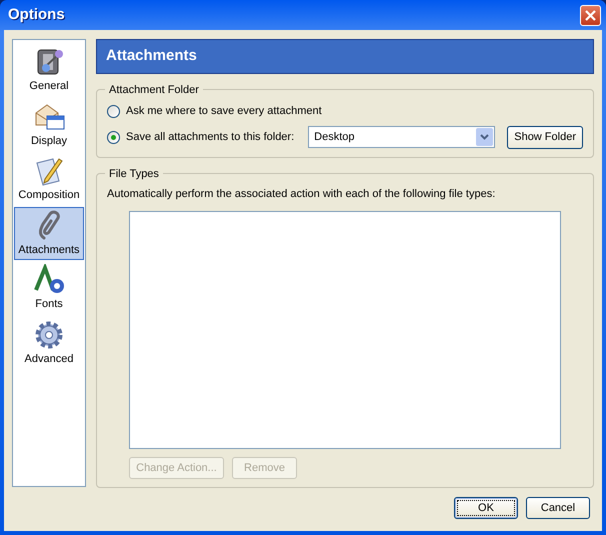 The height and width of the screenshot is (535, 606). Describe the element at coordinates (345, 56) in the screenshot. I see `panel-title: Attachments` at that location.